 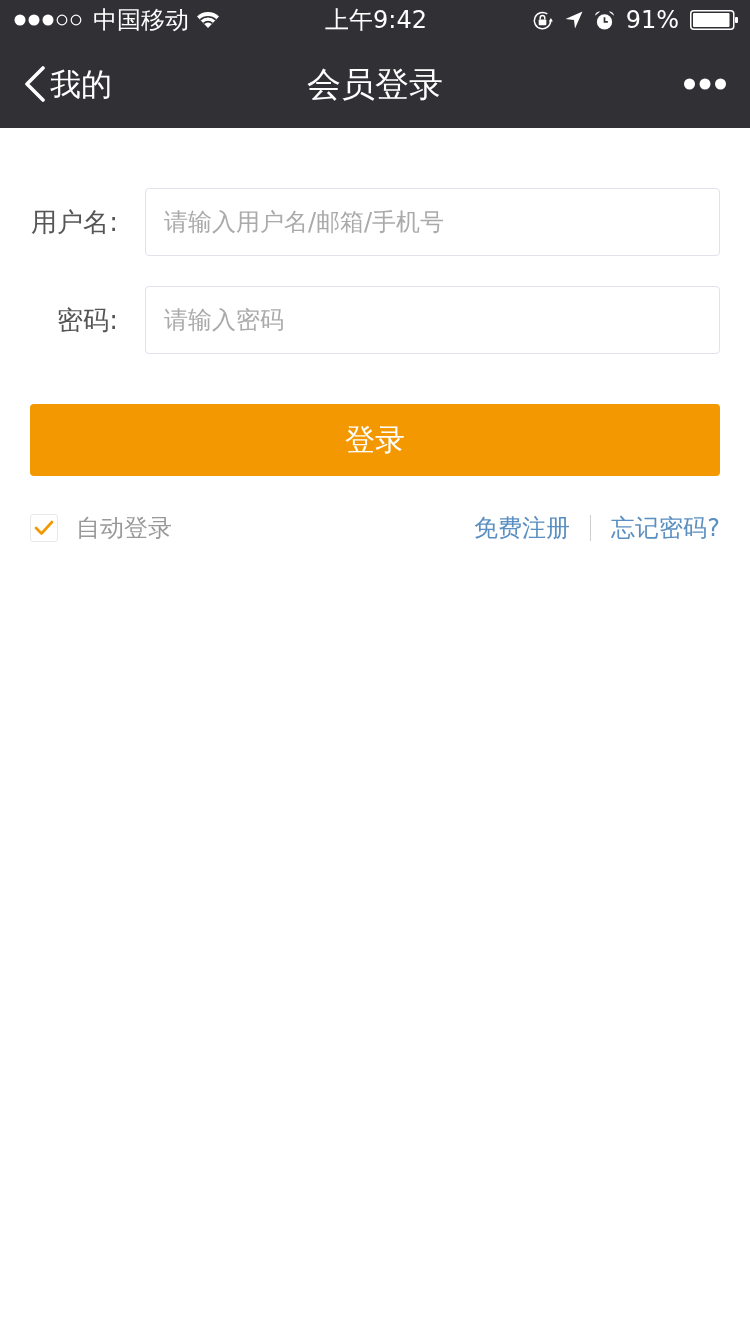 I want to click on page-title: 会员登录, so click(x=375, y=84).